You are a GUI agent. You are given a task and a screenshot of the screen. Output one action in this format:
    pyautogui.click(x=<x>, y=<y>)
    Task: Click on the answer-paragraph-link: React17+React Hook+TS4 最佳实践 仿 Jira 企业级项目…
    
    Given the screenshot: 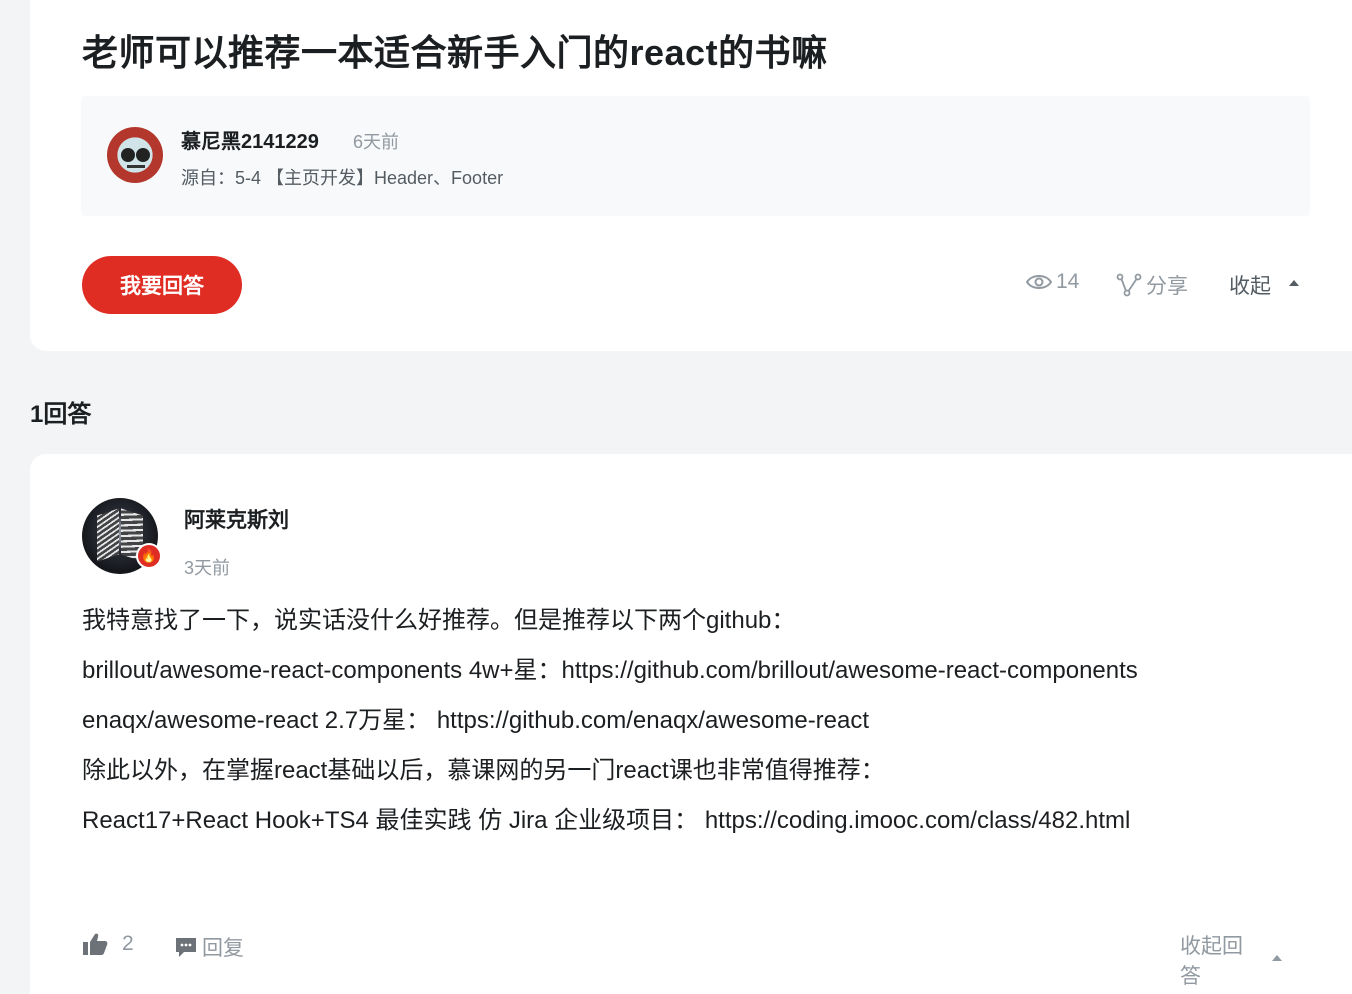 What is the action you would take?
    pyautogui.click(x=697, y=821)
    